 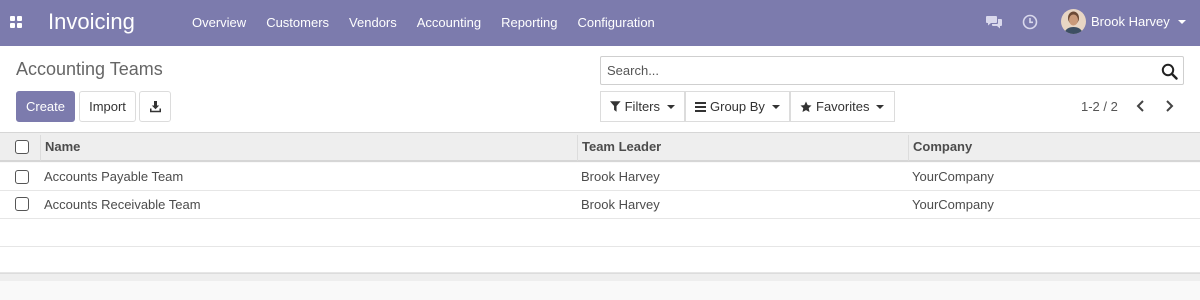 What do you see at coordinates (1169, 71) in the screenshot?
I see `search-icon` at bounding box center [1169, 71].